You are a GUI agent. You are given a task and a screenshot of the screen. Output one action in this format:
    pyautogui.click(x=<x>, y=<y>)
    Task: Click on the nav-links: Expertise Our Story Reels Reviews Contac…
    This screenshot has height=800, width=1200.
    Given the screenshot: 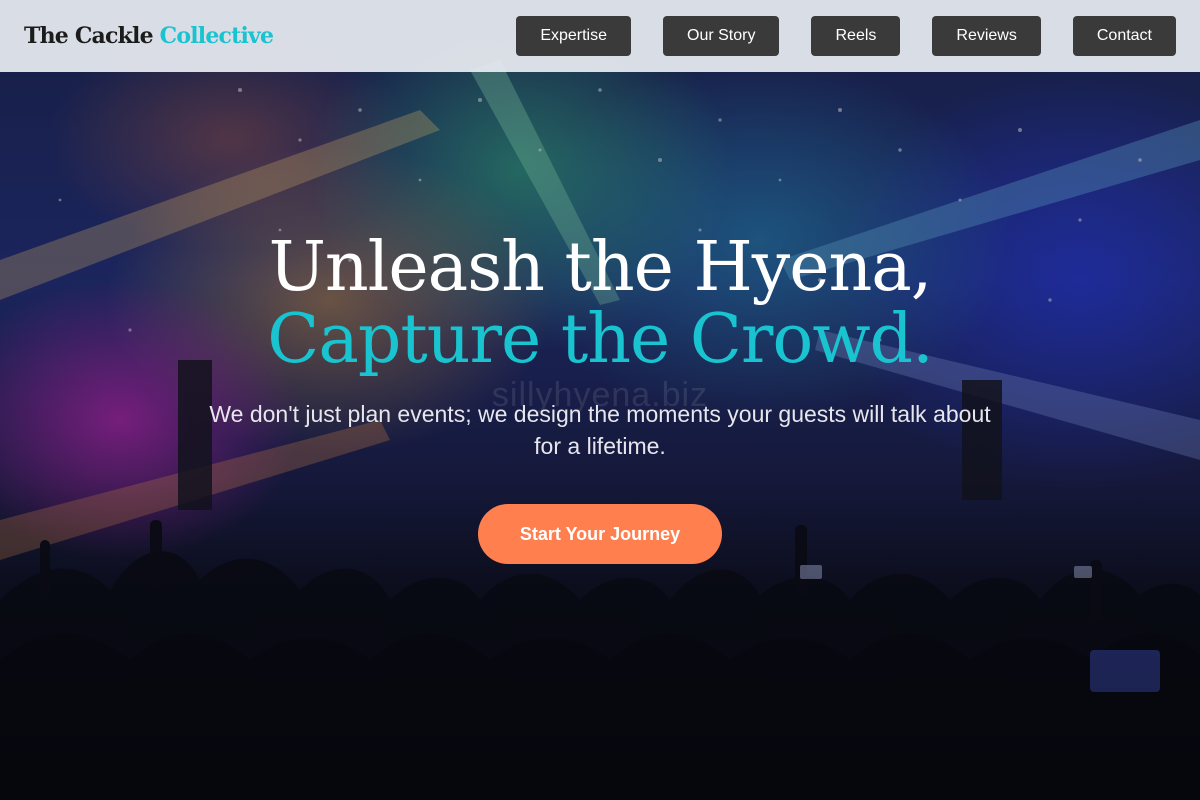 What is the action you would take?
    pyautogui.click(x=846, y=36)
    